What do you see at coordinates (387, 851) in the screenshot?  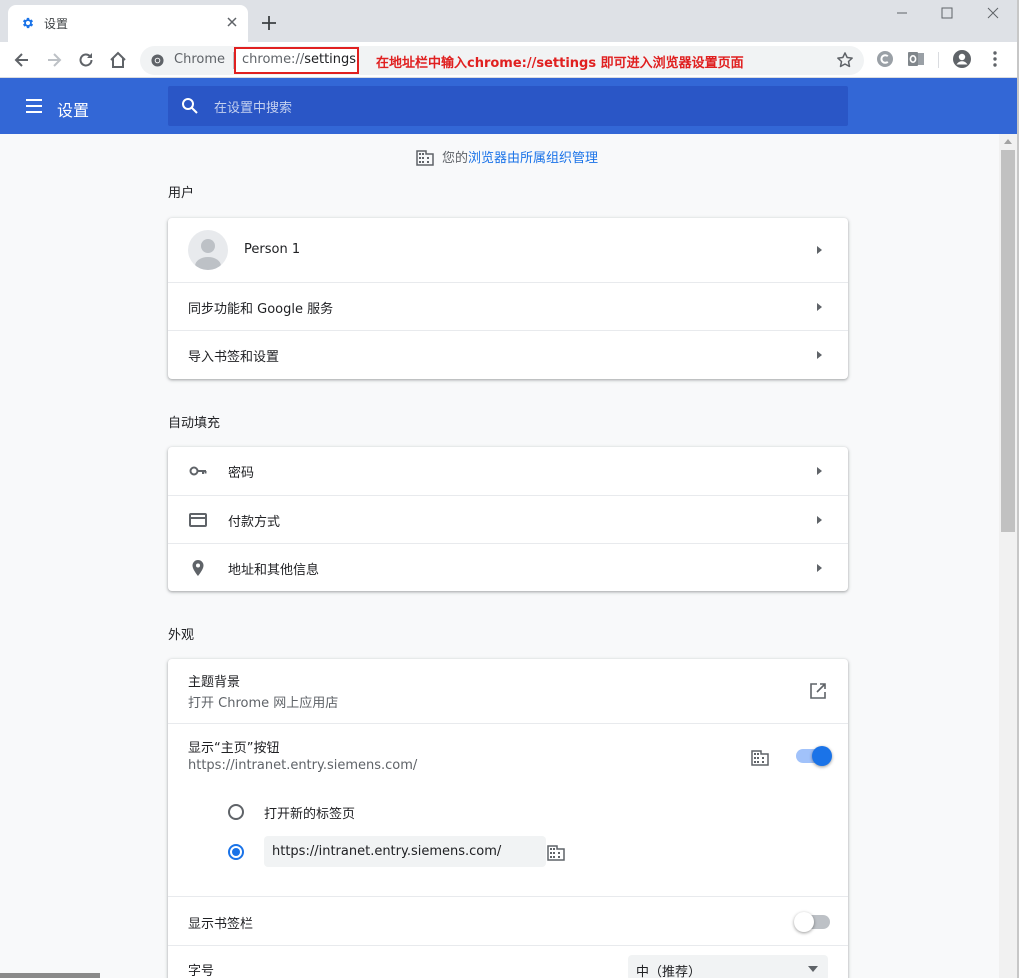 I see `home-url-value: https://intranet.entry.siemens.com/` at bounding box center [387, 851].